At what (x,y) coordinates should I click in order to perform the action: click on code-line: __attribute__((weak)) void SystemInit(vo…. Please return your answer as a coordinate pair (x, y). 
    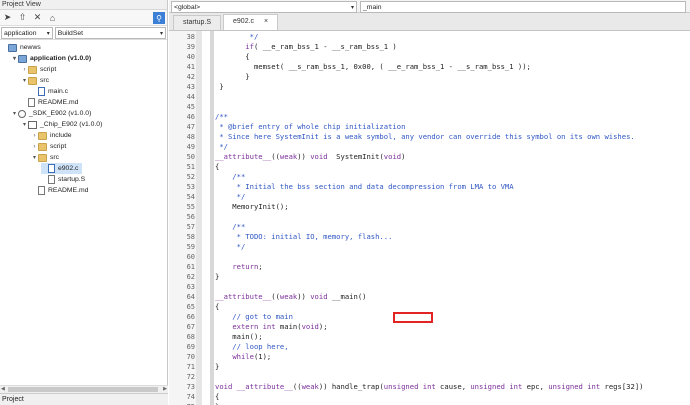
    Looking at the image, I should click on (310, 157).